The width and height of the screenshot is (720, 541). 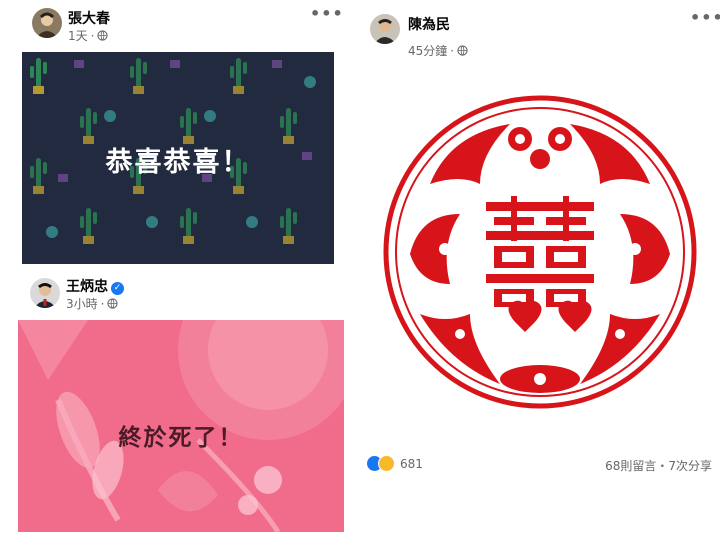 I want to click on post-meta: 1天 ·, so click(x=88, y=35).